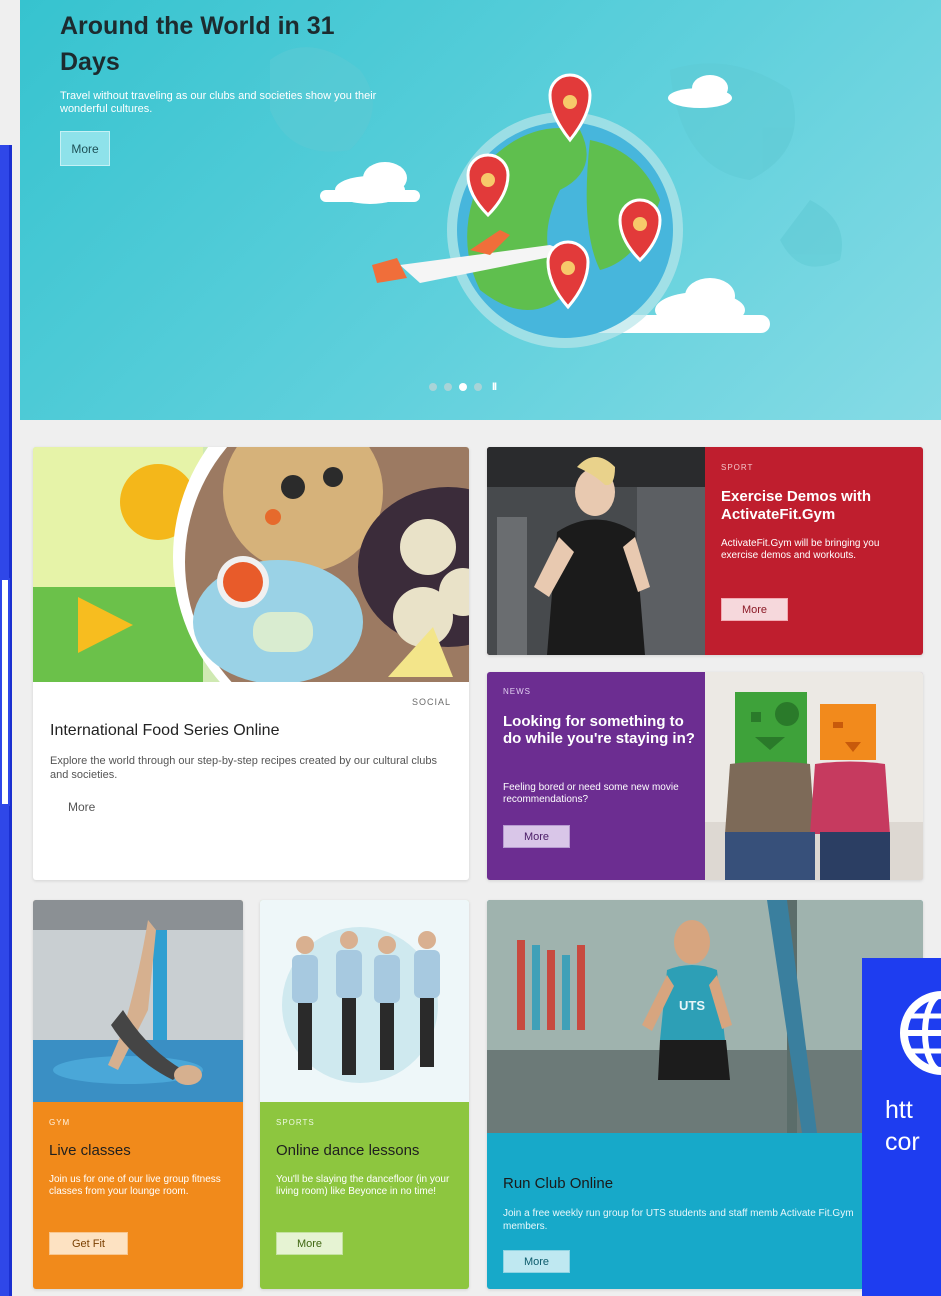 The width and height of the screenshot is (941, 1296). I want to click on food-title: International Food Series Online, so click(164, 731).